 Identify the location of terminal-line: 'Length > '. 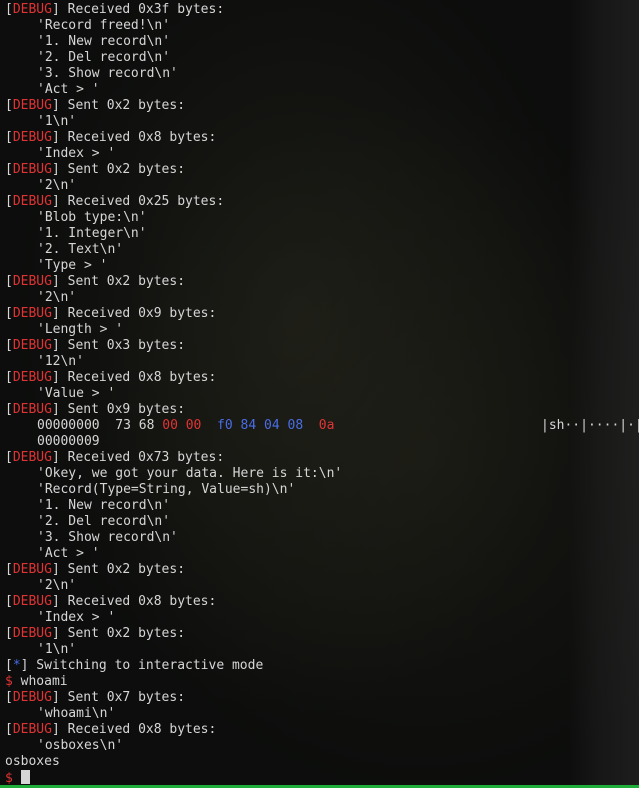
(173, 330).